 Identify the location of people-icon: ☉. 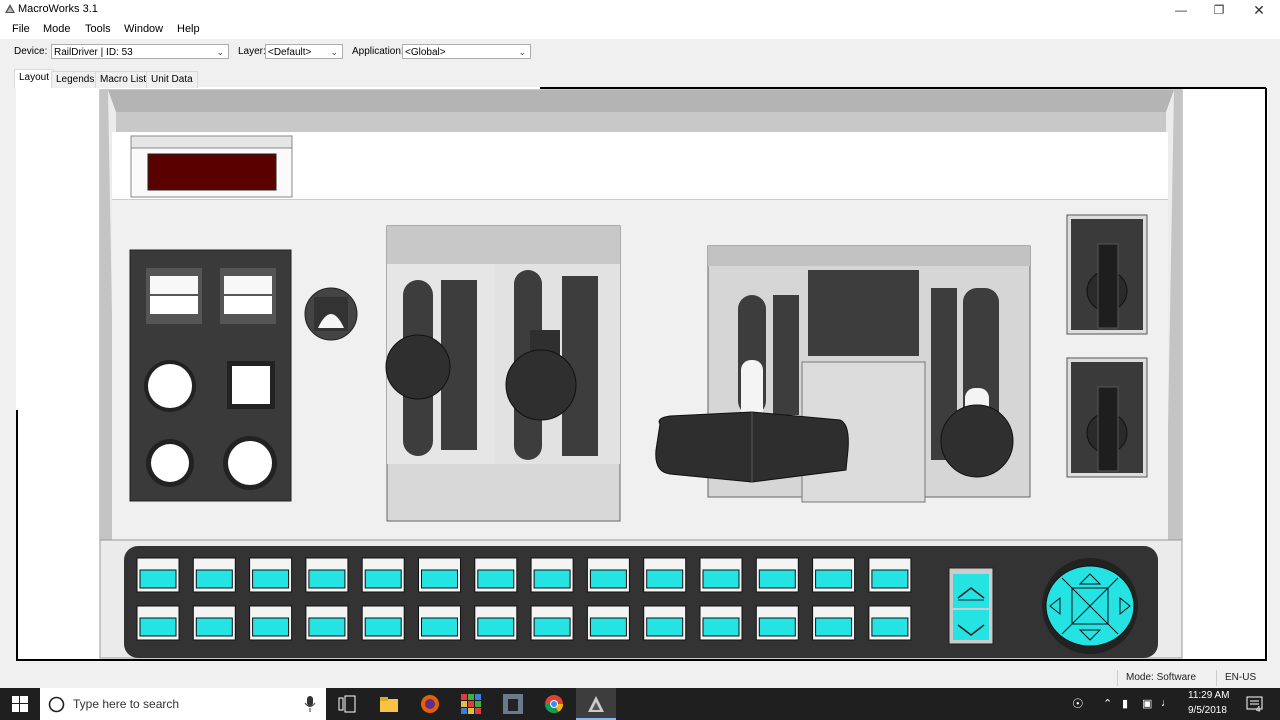
(1078, 704).